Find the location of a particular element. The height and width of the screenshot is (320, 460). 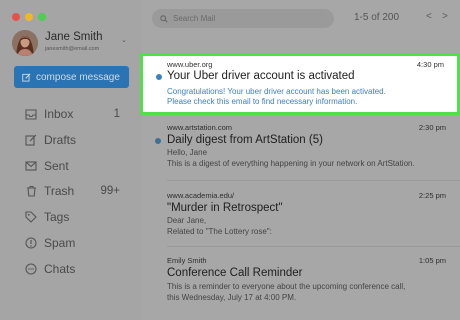

email-preview: Related to "The Lottery rose": is located at coordinates (219, 231).